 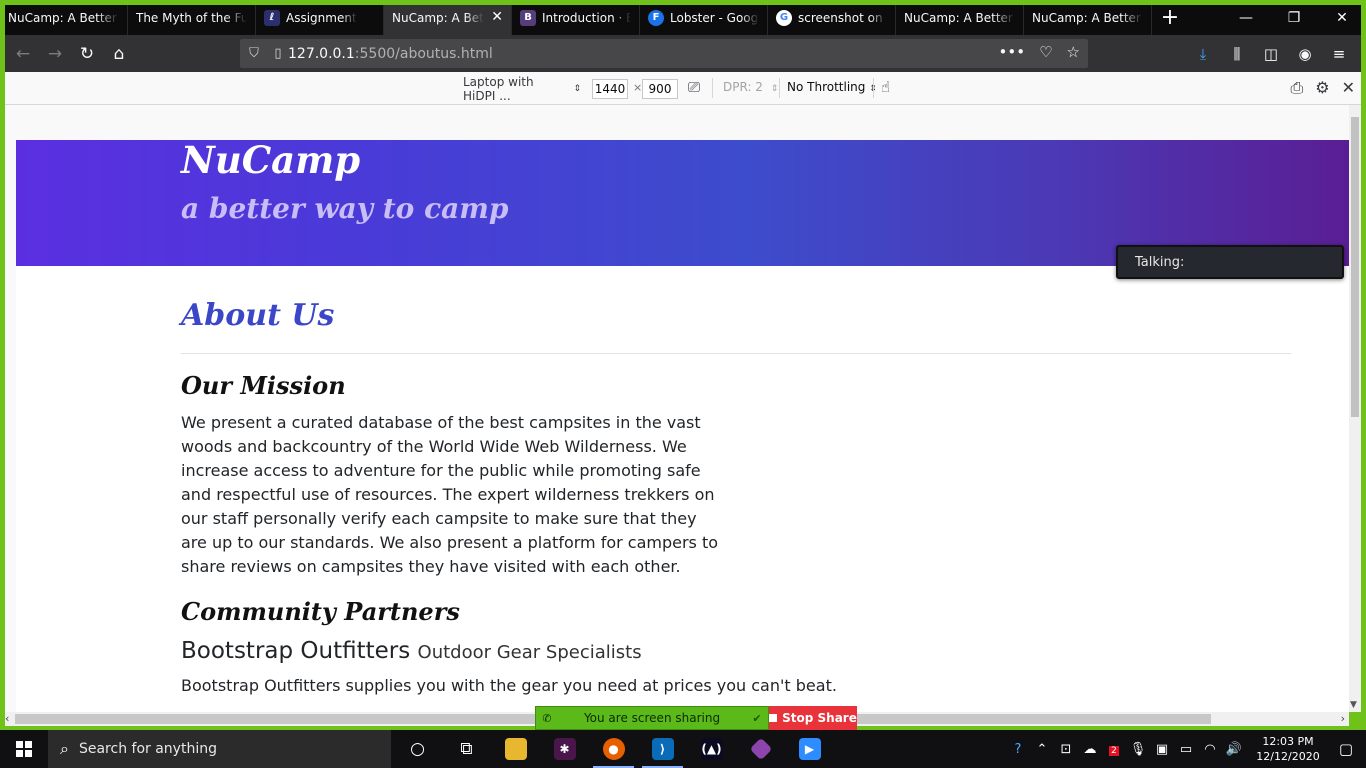 What do you see at coordinates (192, 17) in the screenshot?
I see `browser-tab: The Myth of the Full-` at bounding box center [192, 17].